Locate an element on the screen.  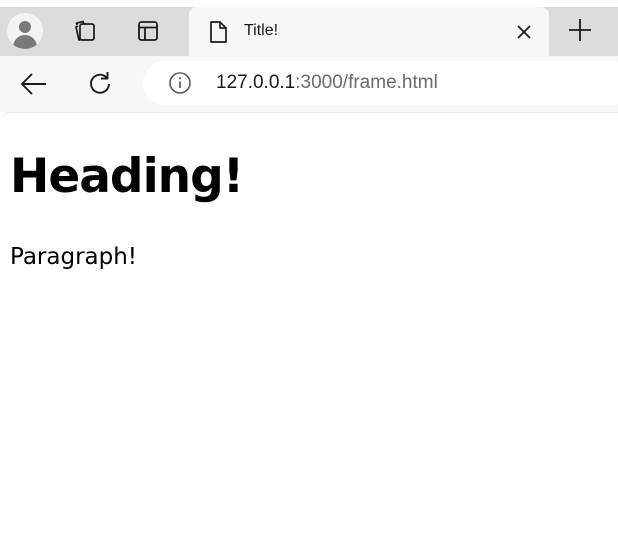
url-host: 127.0.0.1 is located at coordinates (256, 82).